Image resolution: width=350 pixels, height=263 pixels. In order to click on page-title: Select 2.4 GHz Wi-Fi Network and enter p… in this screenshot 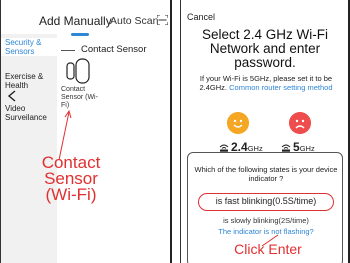, I will do `click(265, 48)`.